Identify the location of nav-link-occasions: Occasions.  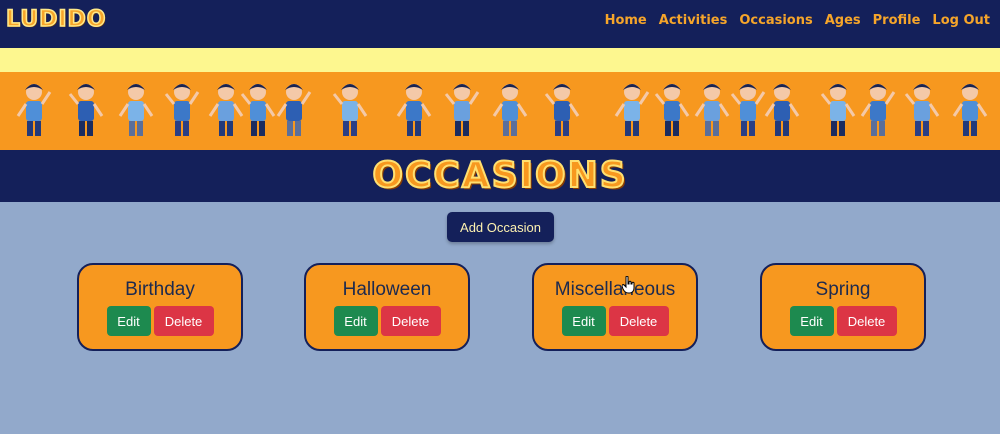
(775, 20).